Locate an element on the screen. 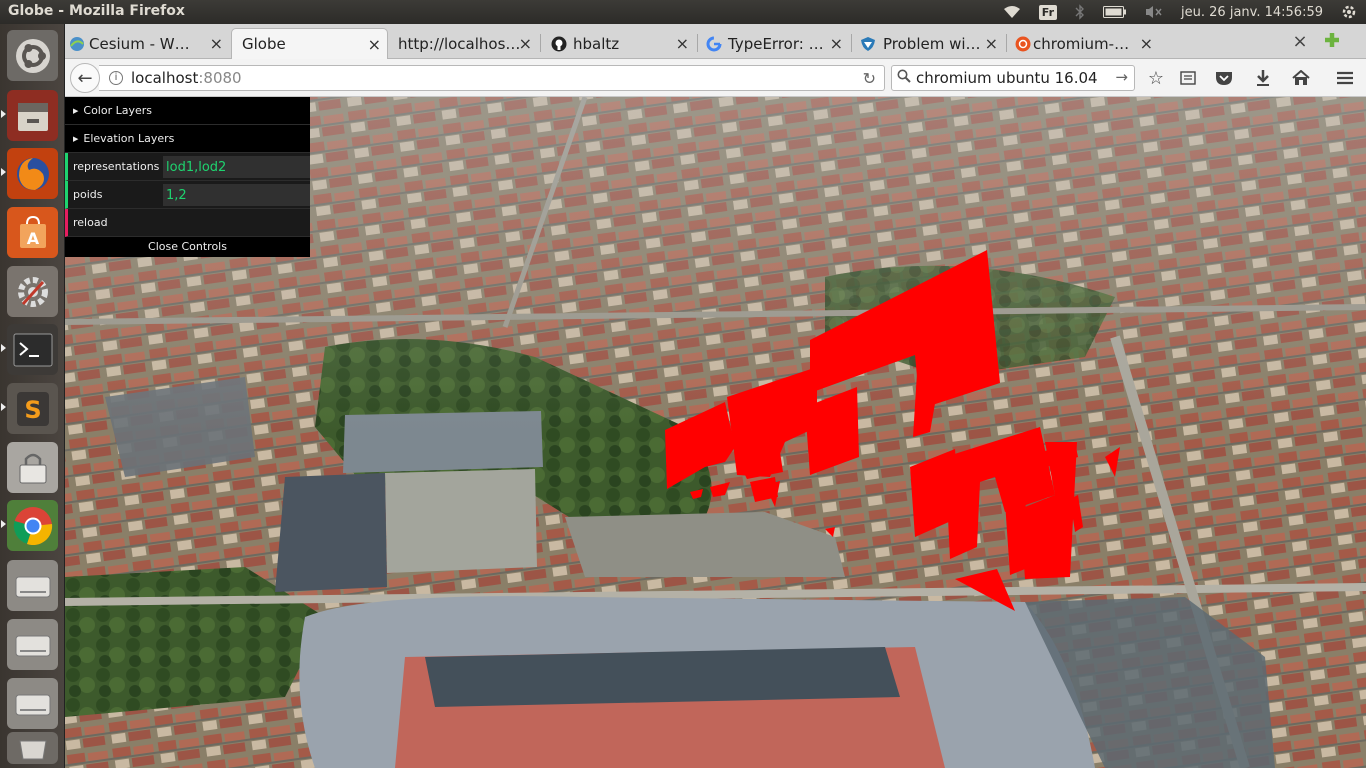 The image size is (1366, 768). color-layers-label: Color Layers is located at coordinates (118, 110).